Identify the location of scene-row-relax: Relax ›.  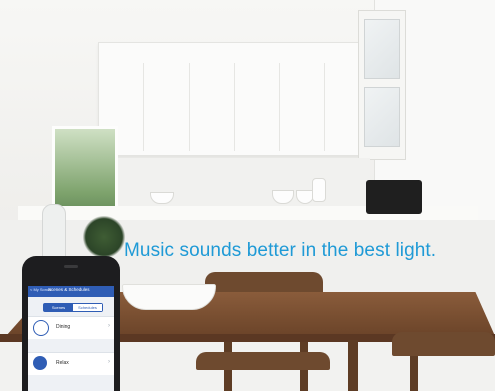
(71, 363).